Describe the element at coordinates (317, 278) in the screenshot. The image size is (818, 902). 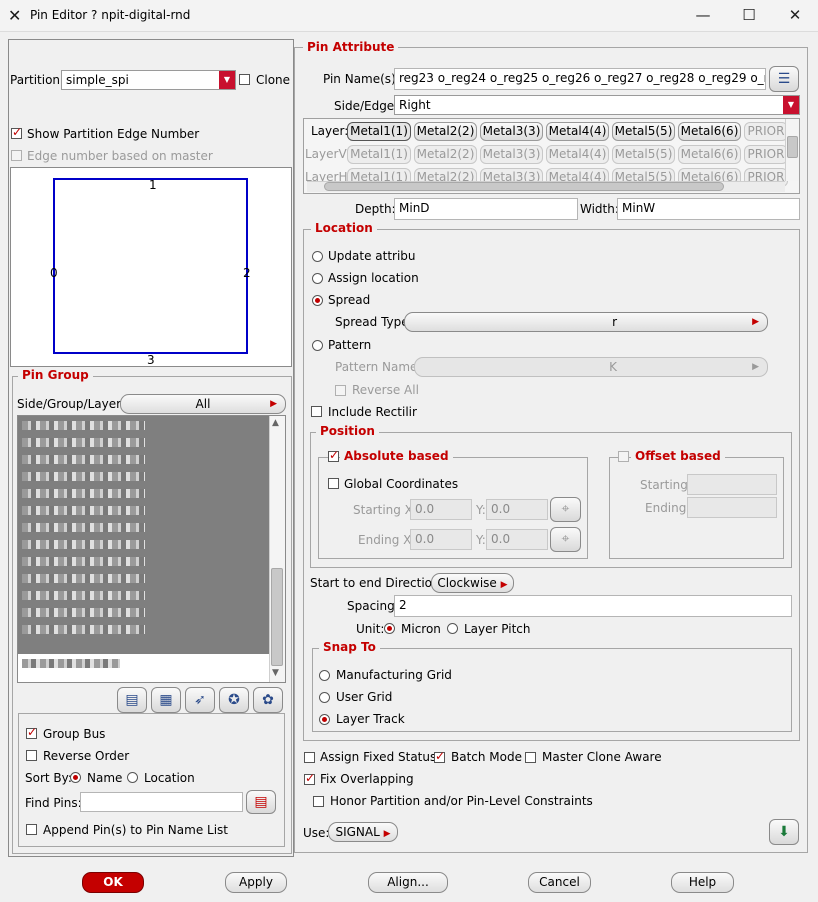
I see `assign-location-radio` at that location.